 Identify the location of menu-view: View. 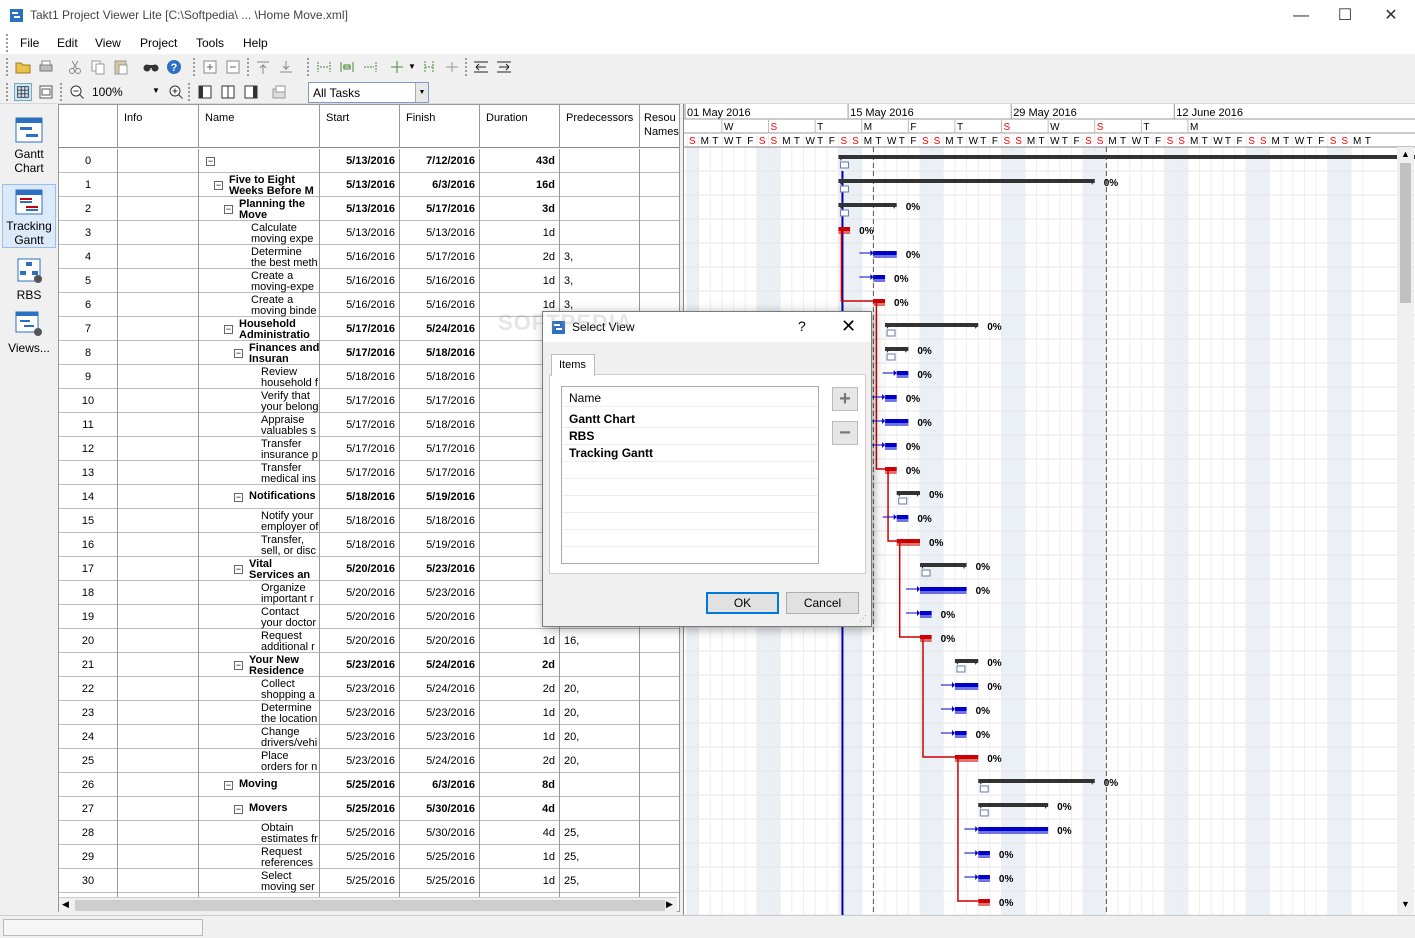
(108, 43).